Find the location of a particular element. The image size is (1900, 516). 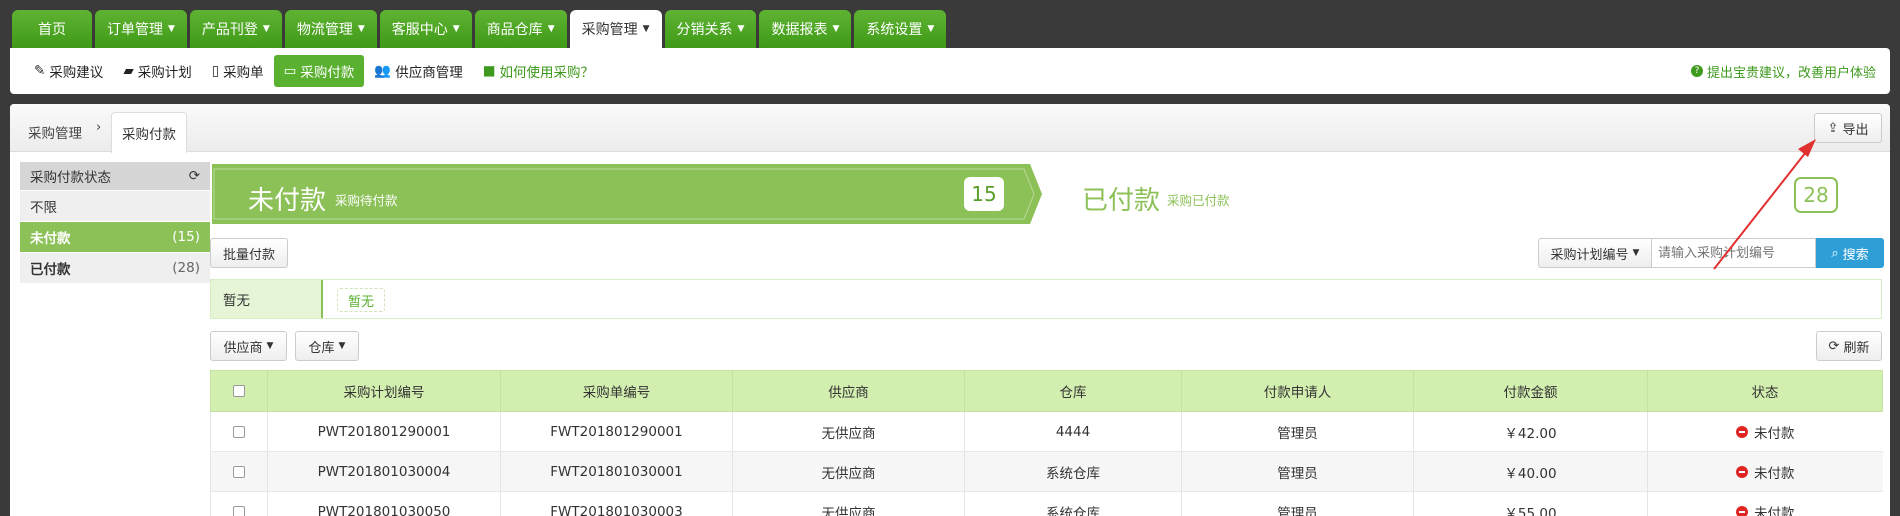

subnav-purchase-plan: ▰ 采购计划 is located at coordinates (157, 71).